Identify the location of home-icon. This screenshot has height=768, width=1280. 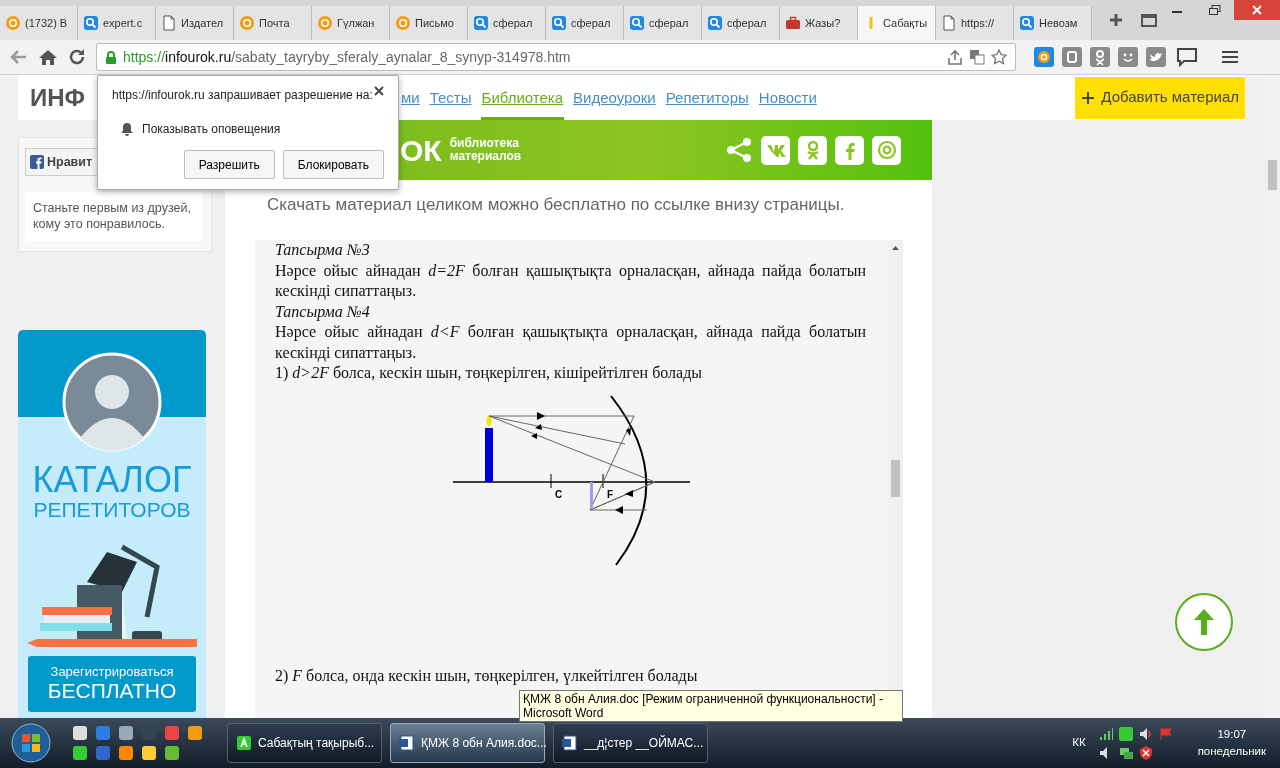
(48, 57).